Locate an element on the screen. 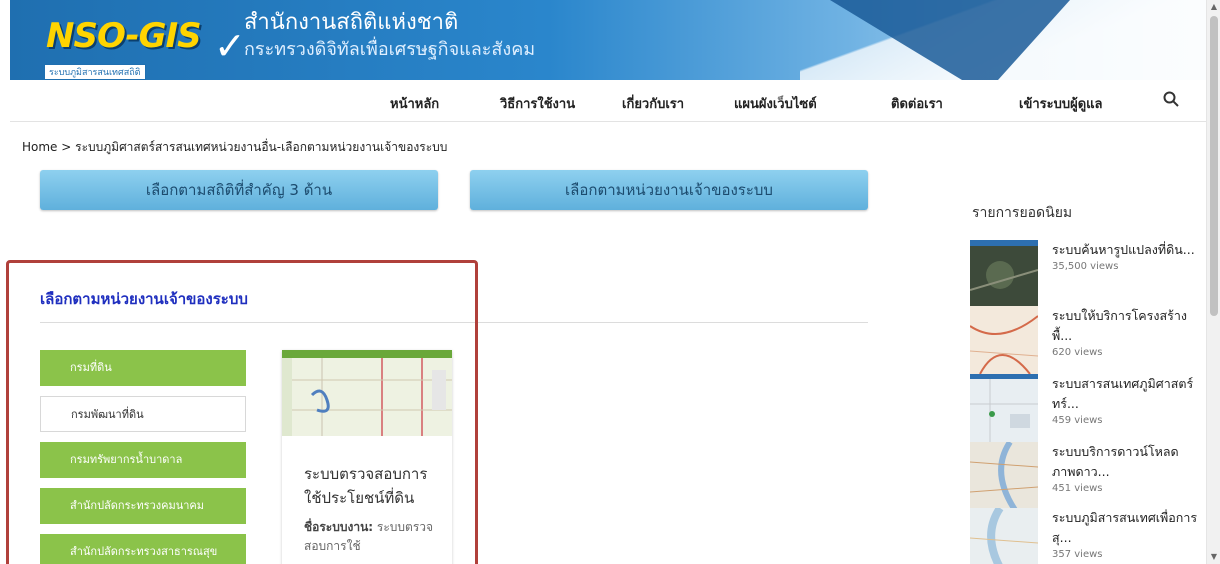 This screenshot has width=1220, height=564. nav-item-sitemap: แผนผังเว็บไซต์ is located at coordinates (775, 103).